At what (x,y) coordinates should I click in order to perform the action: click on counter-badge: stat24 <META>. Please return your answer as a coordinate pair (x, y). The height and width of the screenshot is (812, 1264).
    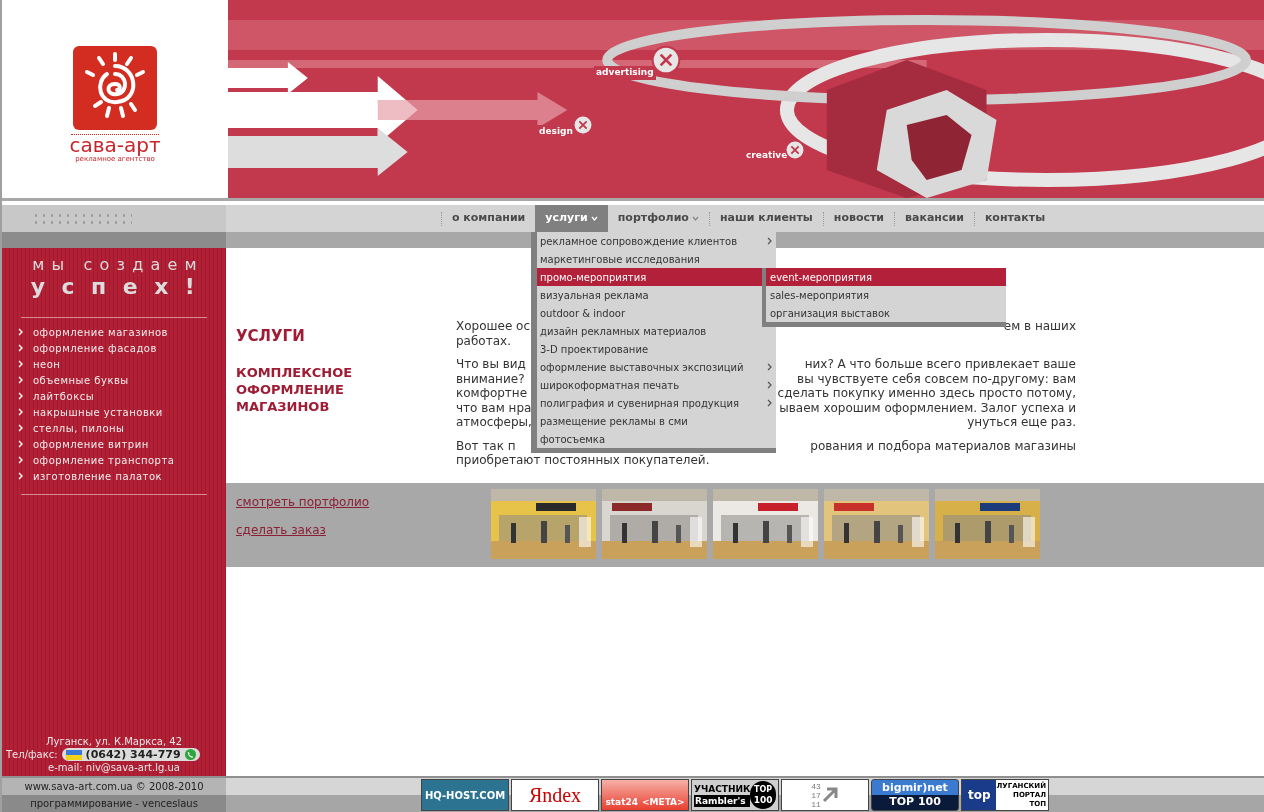
    Looking at the image, I should click on (645, 795).